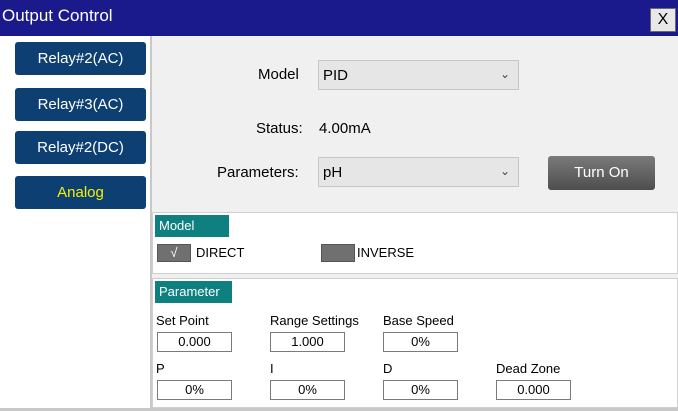 The image size is (678, 411). I want to click on title-bar: Output Control X, so click(339, 18).